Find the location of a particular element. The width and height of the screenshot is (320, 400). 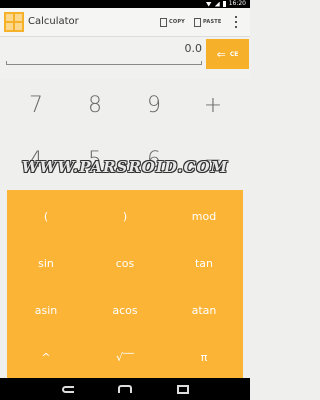

key-close-paren: ) is located at coordinates (125, 216).